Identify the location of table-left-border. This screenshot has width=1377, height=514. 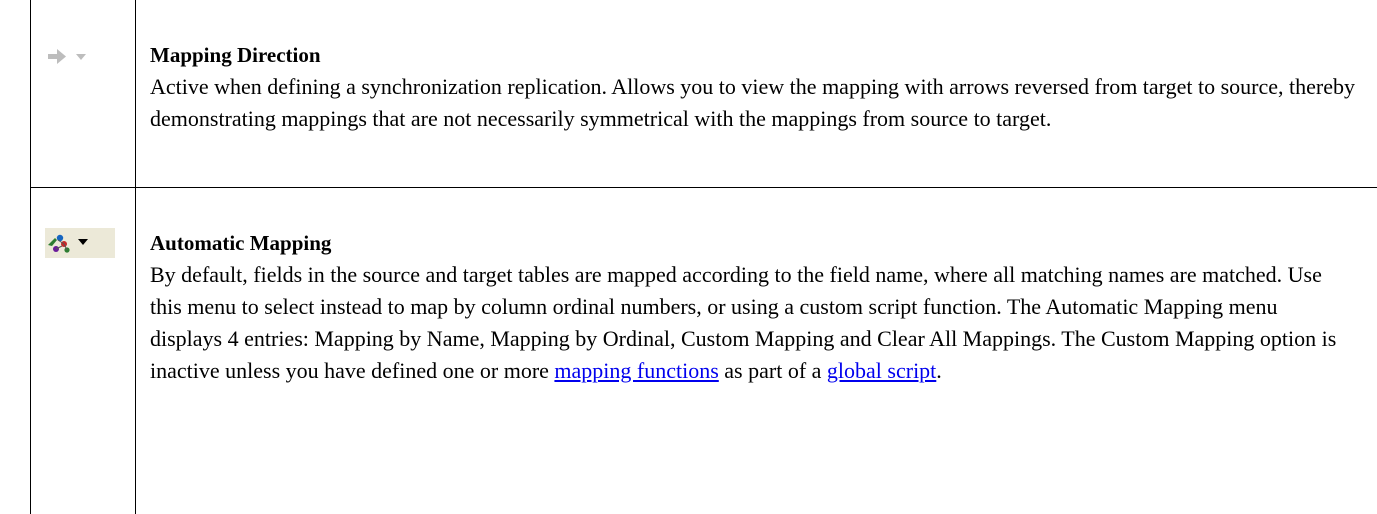
(30, 257).